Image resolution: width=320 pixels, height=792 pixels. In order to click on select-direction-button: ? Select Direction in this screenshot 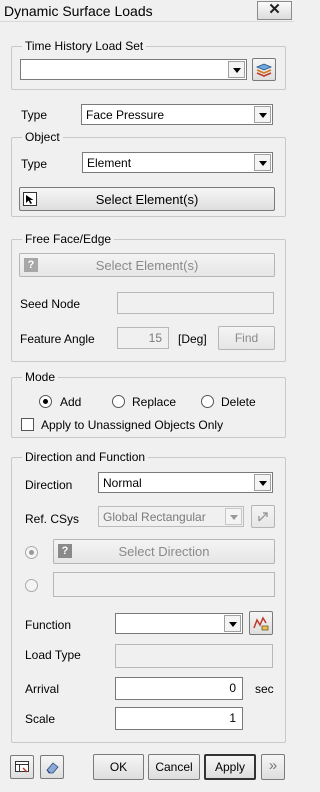, I will do `click(164, 551)`.